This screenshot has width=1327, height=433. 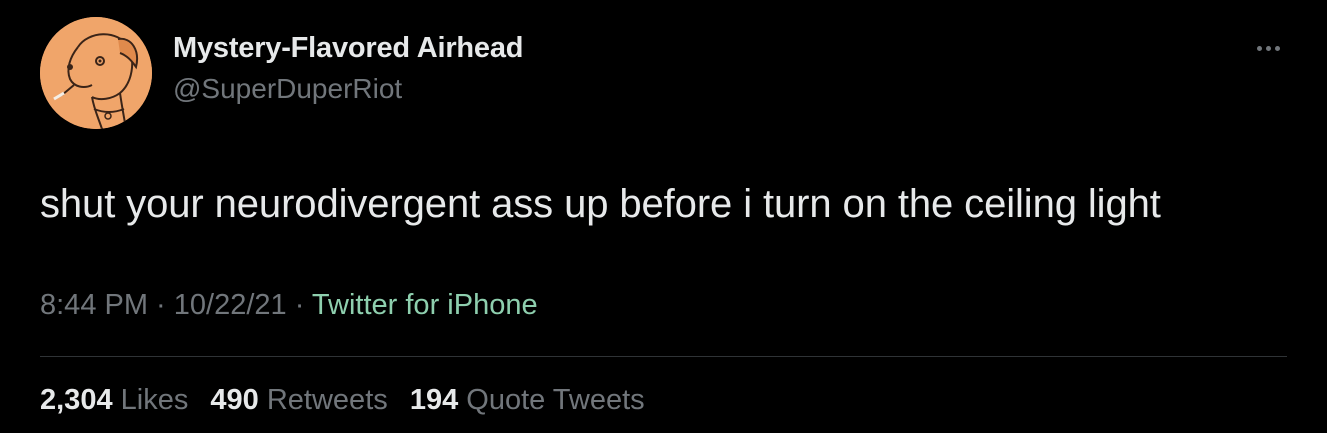 I want to click on author-handle: @SuperDuperRiot, so click(x=287, y=89).